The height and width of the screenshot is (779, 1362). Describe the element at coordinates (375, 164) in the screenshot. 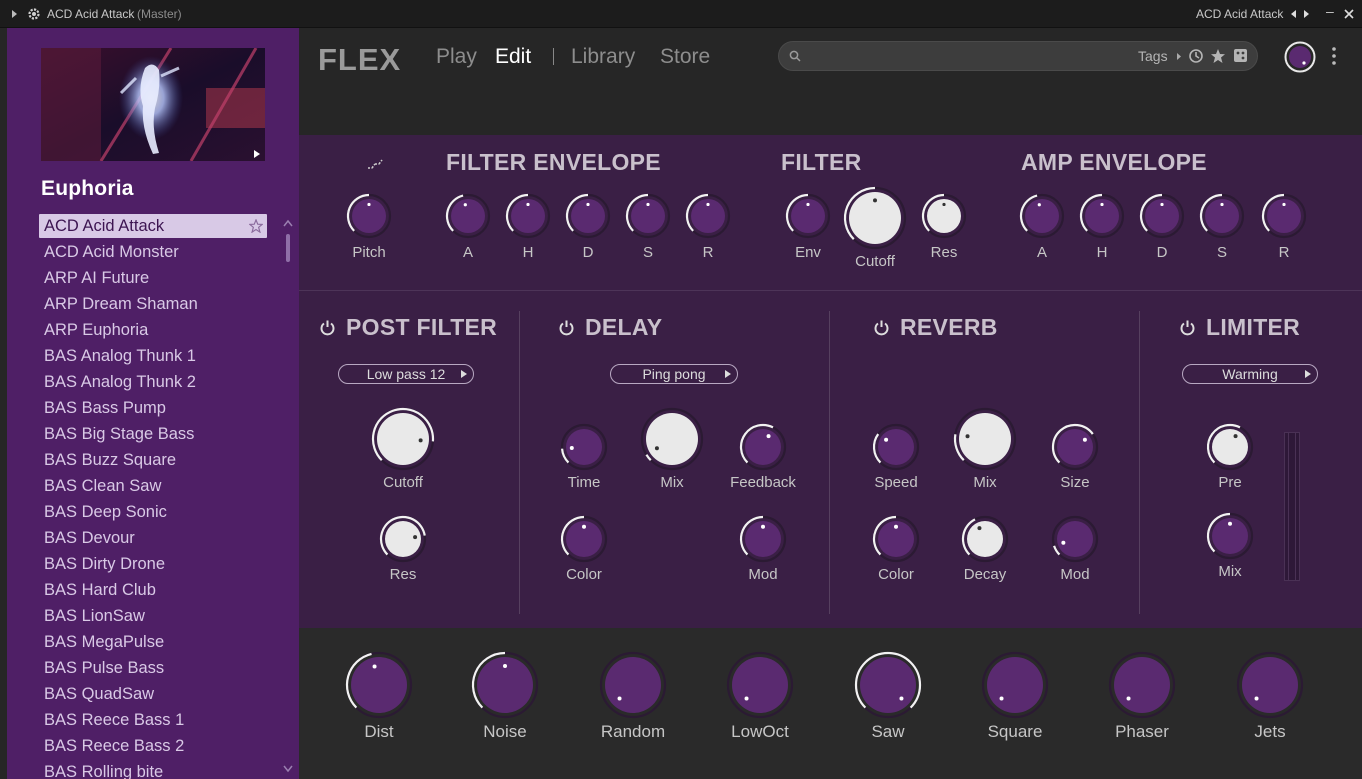

I see `pitch-mode-icon` at that location.